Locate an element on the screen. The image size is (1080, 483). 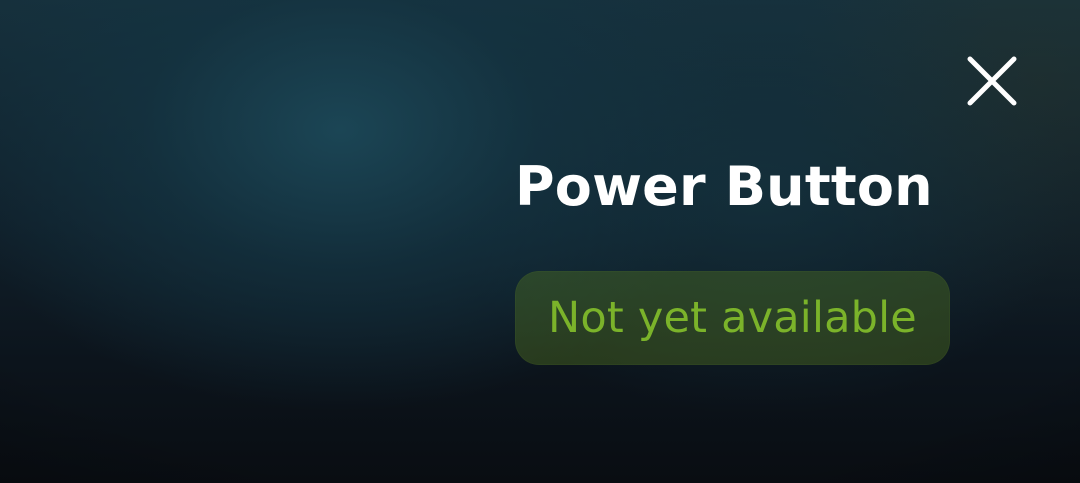
dialog-title: Power Button is located at coordinates (724, 186).